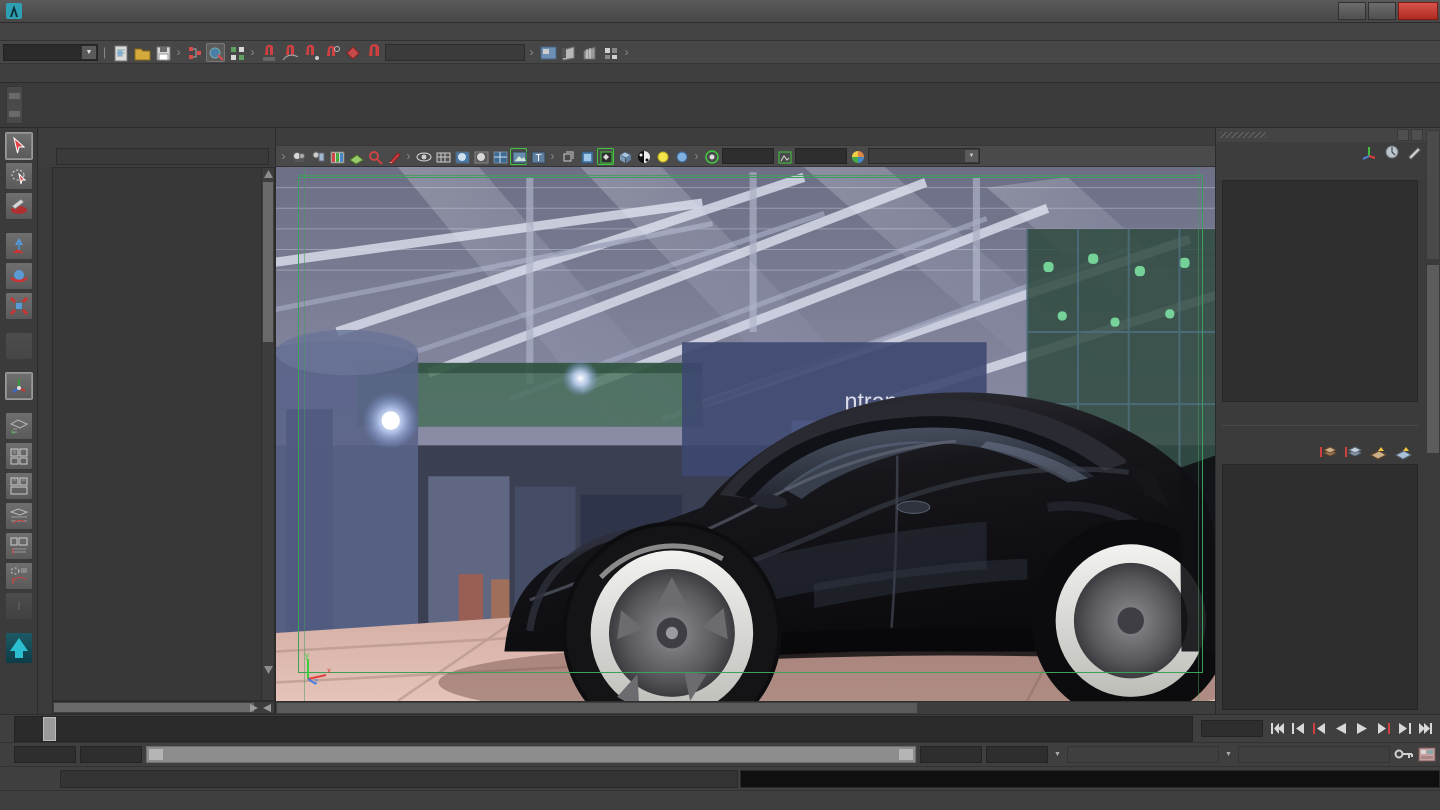 The height and width of the screenshot is (810, 1440). What do you see at coordinates (1243, 135) in the screenshot?
I see `drag-handle` at bounding box center [1243, 135].